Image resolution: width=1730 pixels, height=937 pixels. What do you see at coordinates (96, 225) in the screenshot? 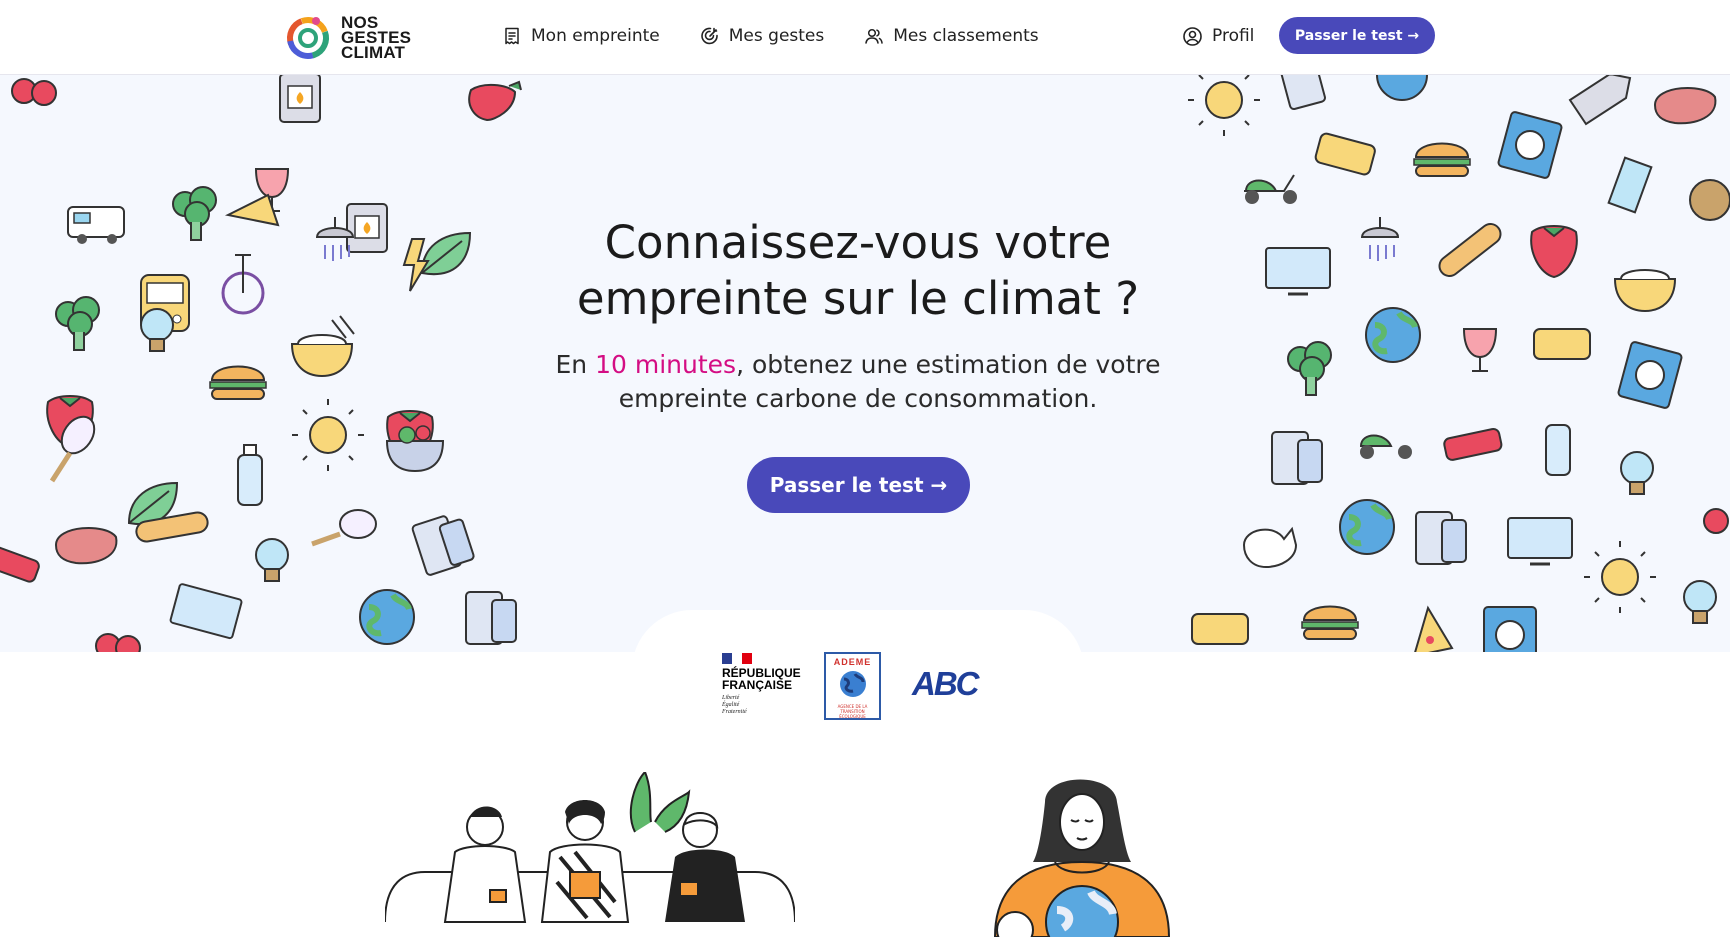
I see `van-icon` at bounding box center [96, 225].